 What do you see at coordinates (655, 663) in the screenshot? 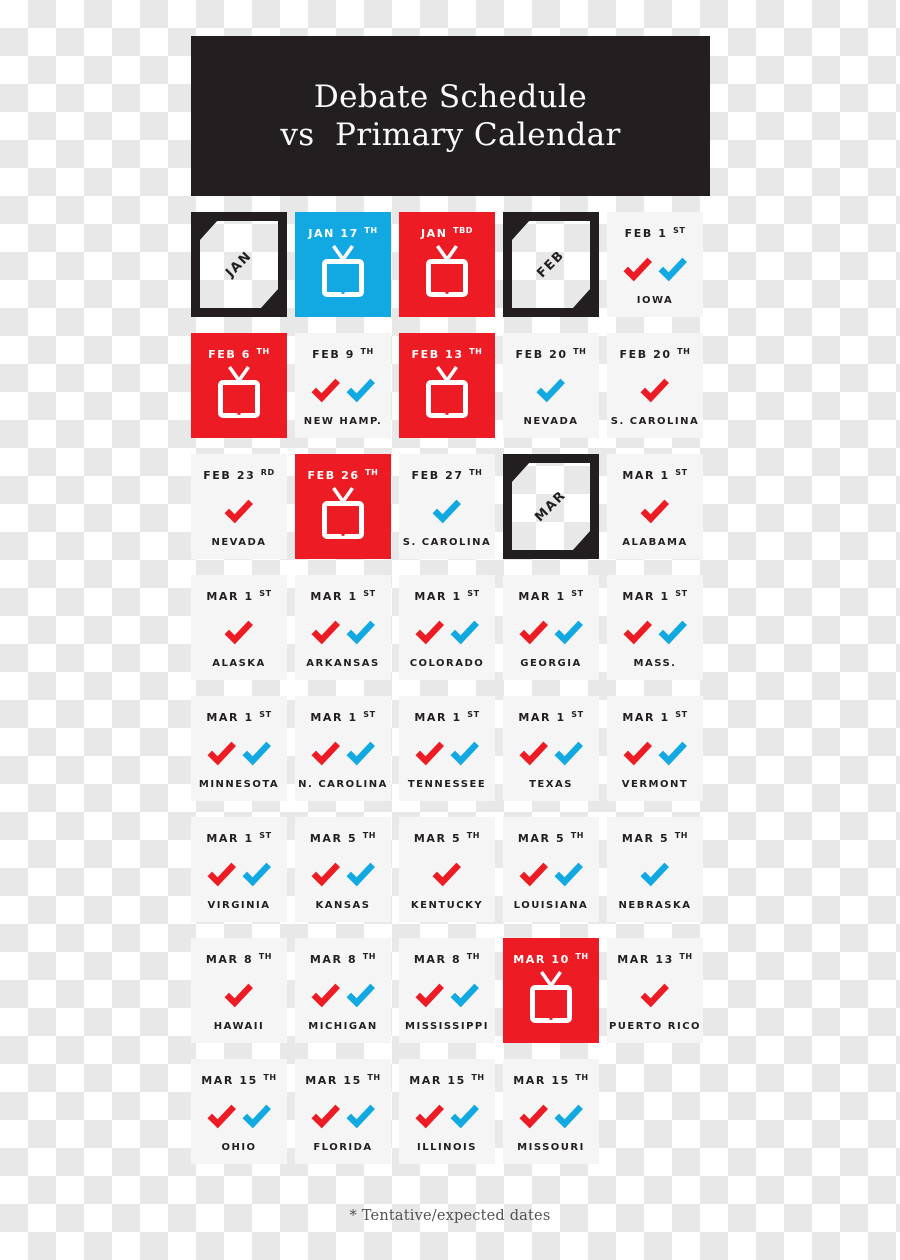
I see `state-label: MASS.` at bounding box center [655, 663].